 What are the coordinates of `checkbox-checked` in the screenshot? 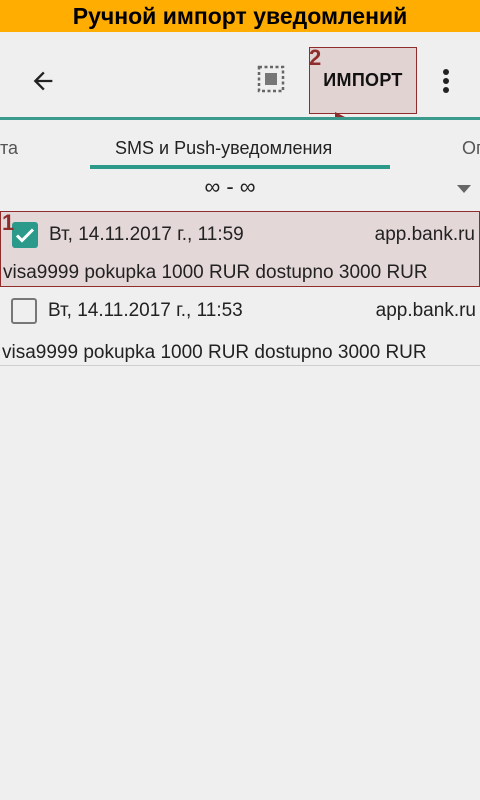 It's located at (25, 235).